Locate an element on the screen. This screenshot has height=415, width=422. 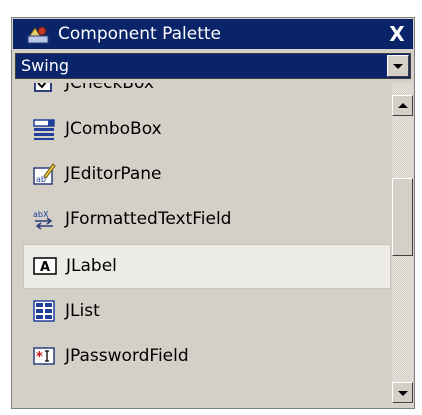
list-item-jlist: JList is located at coordinates (207, 311).